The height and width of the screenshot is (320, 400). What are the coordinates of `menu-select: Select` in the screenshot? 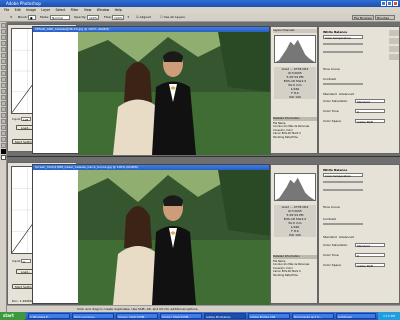 It's located at (61, 10).